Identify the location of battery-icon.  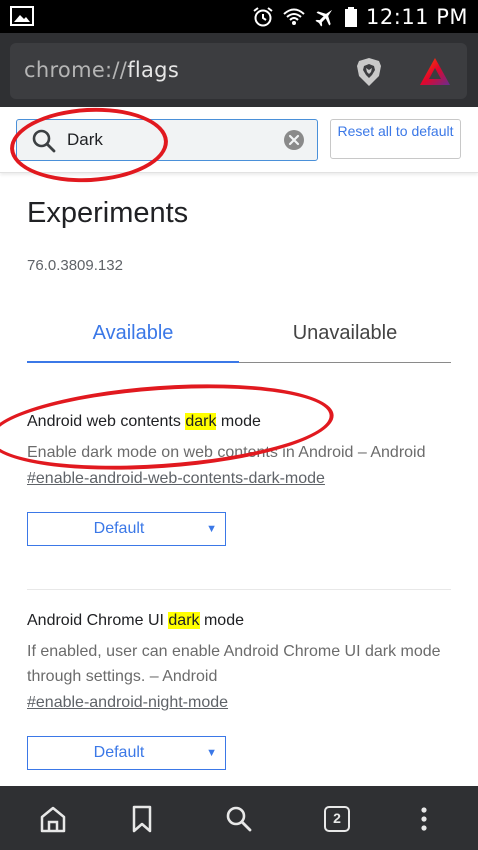
(351, 16).